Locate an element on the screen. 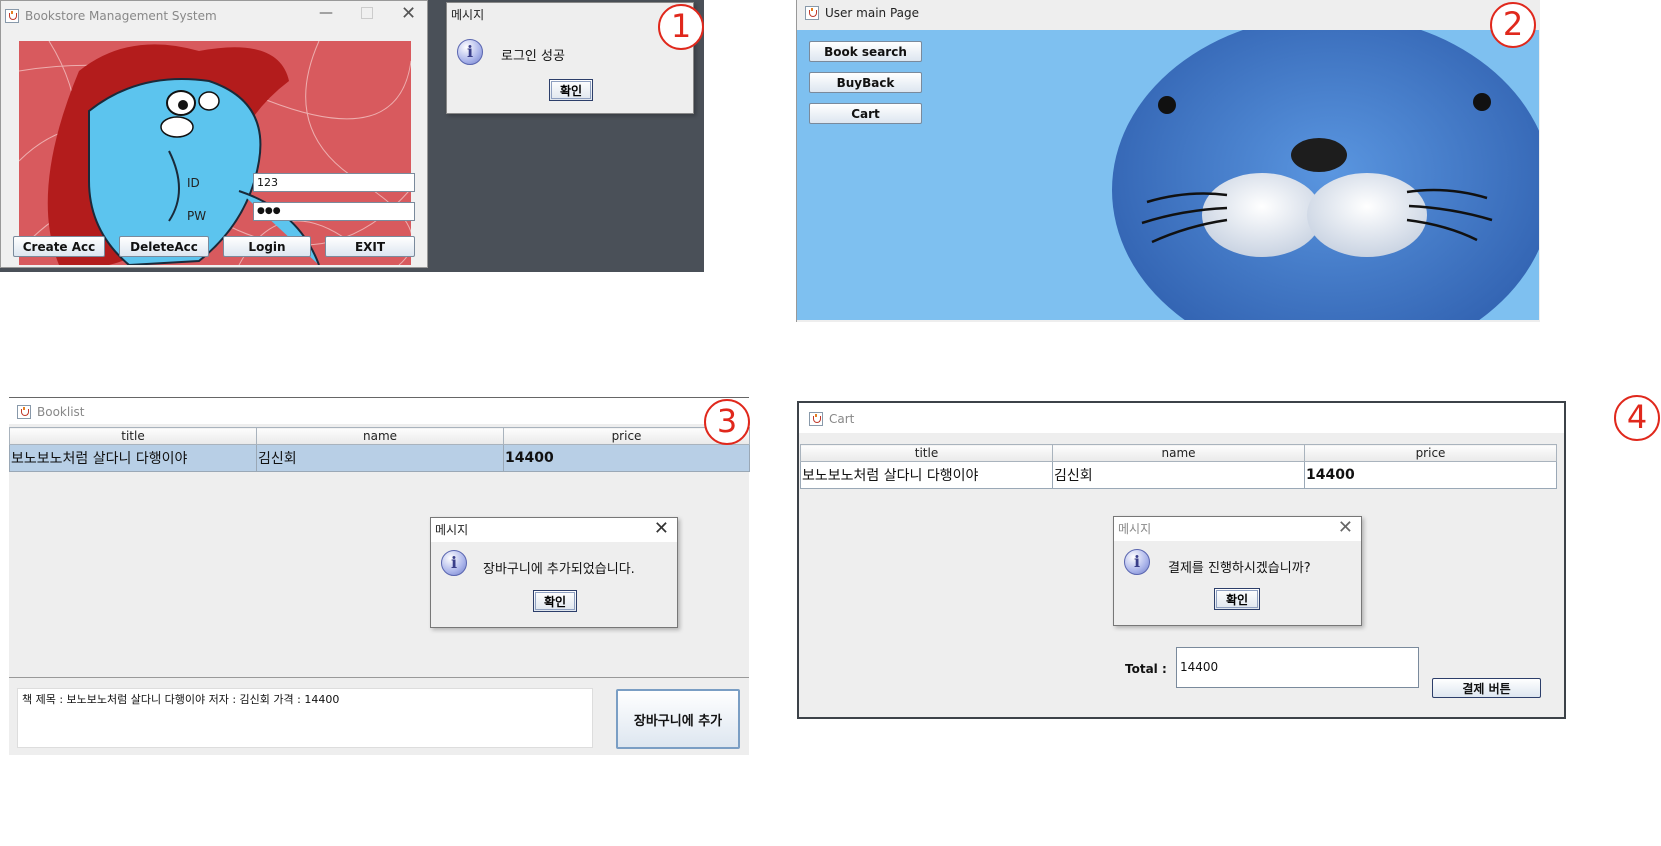  pw-label: PW is located at coordinates (197, 216).